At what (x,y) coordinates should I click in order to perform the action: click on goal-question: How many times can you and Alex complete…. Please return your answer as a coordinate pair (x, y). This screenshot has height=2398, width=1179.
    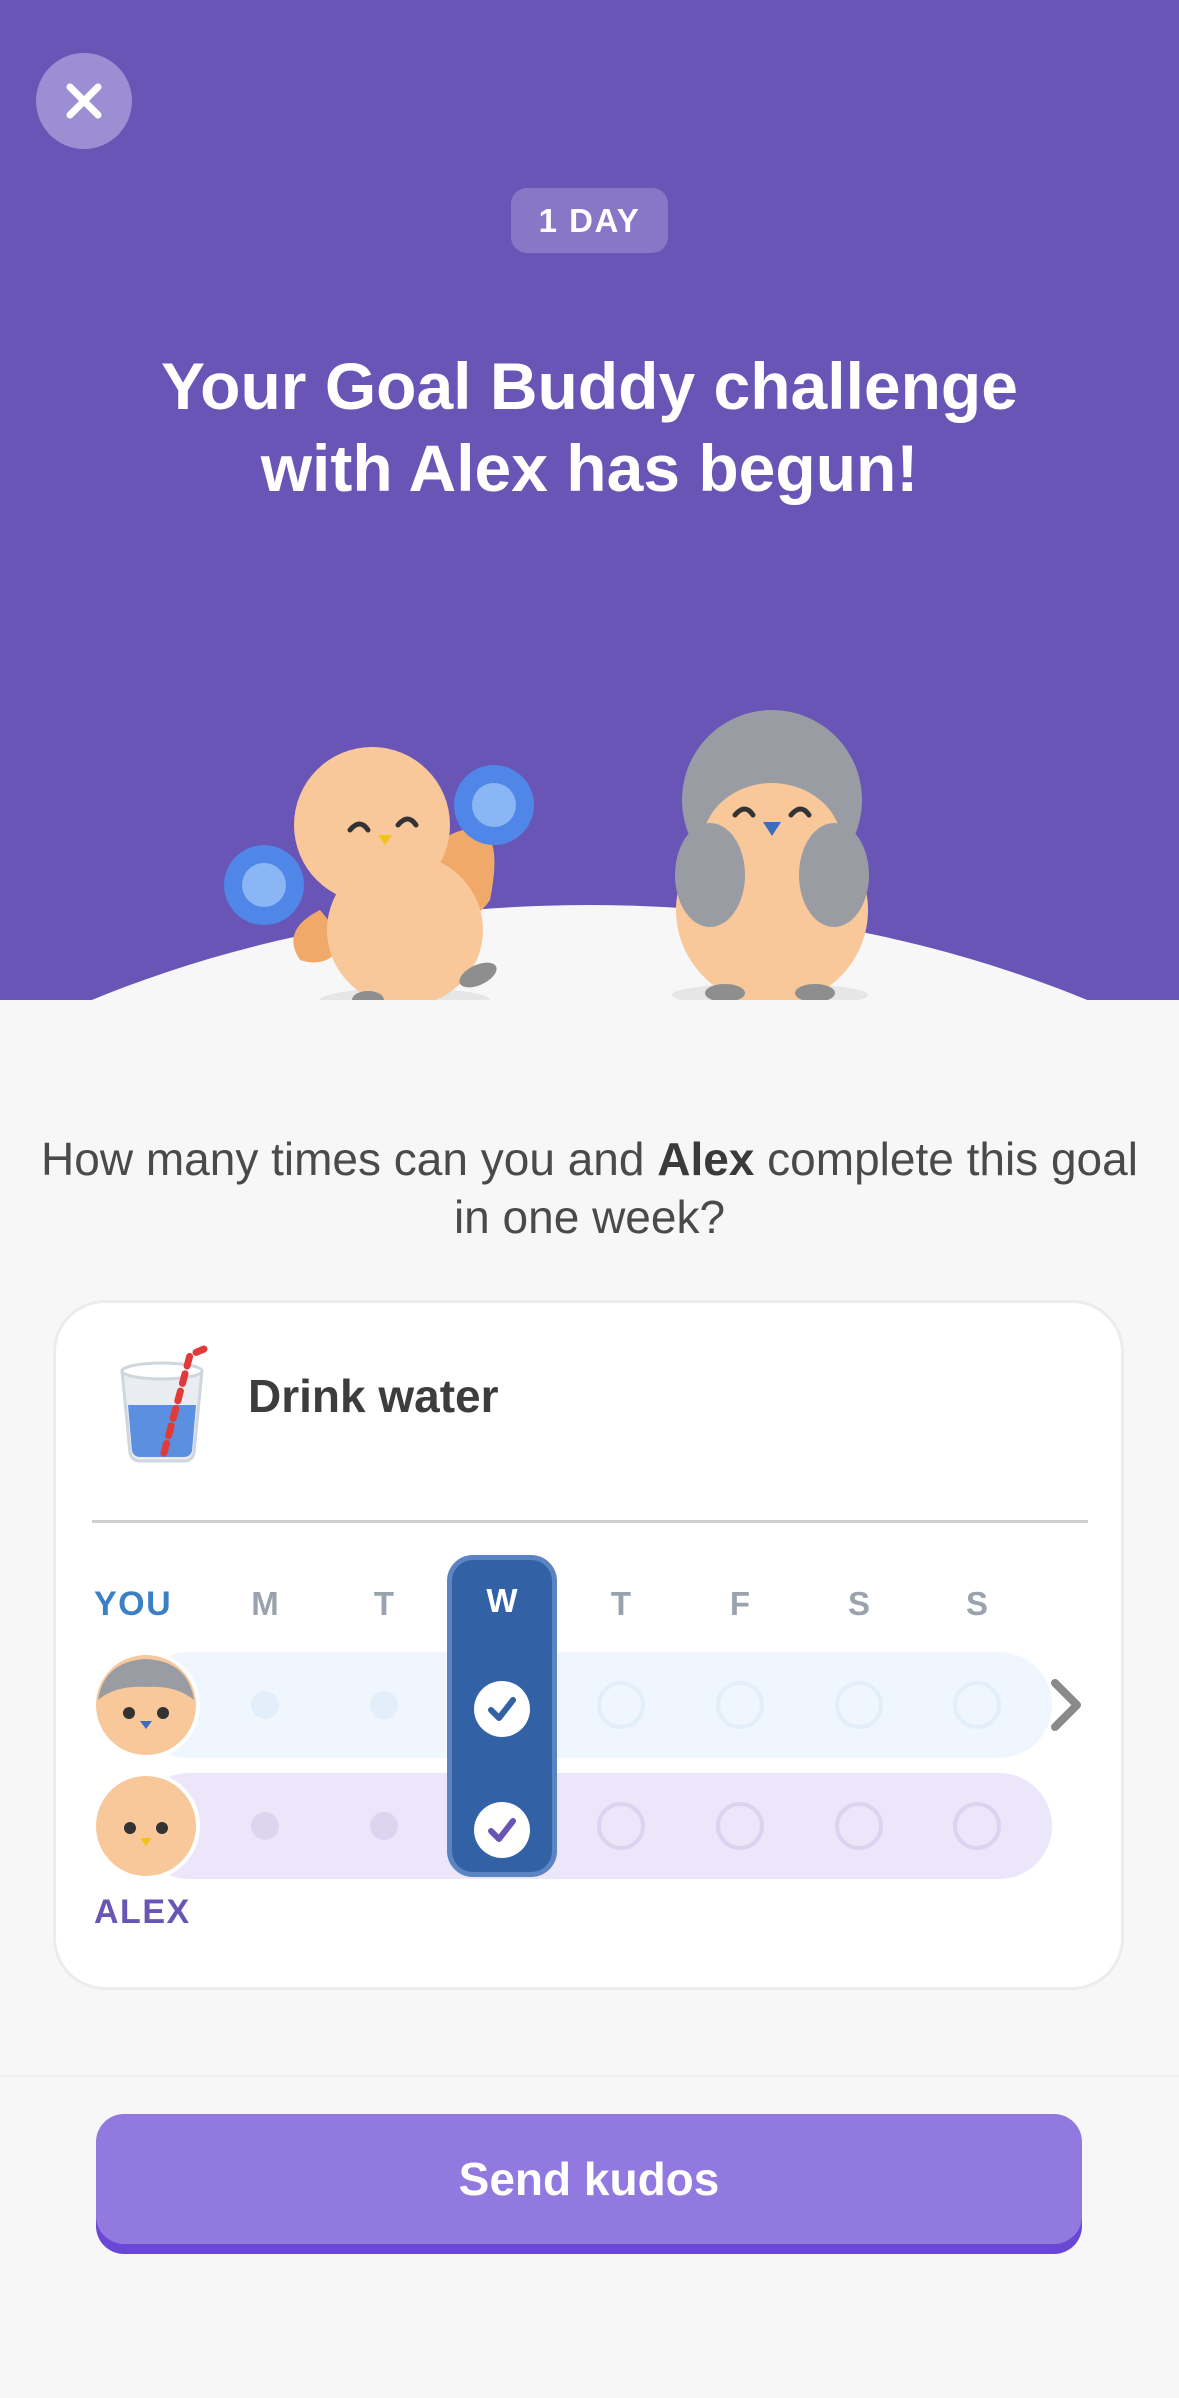
    Looking at the image, I should click on (589, 1188).